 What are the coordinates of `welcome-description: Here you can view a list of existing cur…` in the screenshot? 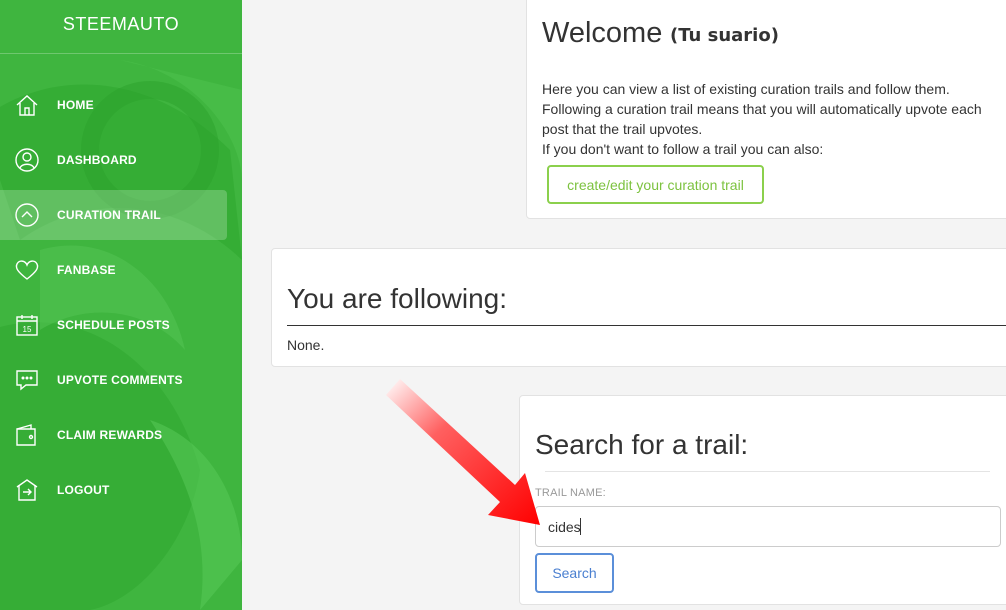 It's located at (772, 119).